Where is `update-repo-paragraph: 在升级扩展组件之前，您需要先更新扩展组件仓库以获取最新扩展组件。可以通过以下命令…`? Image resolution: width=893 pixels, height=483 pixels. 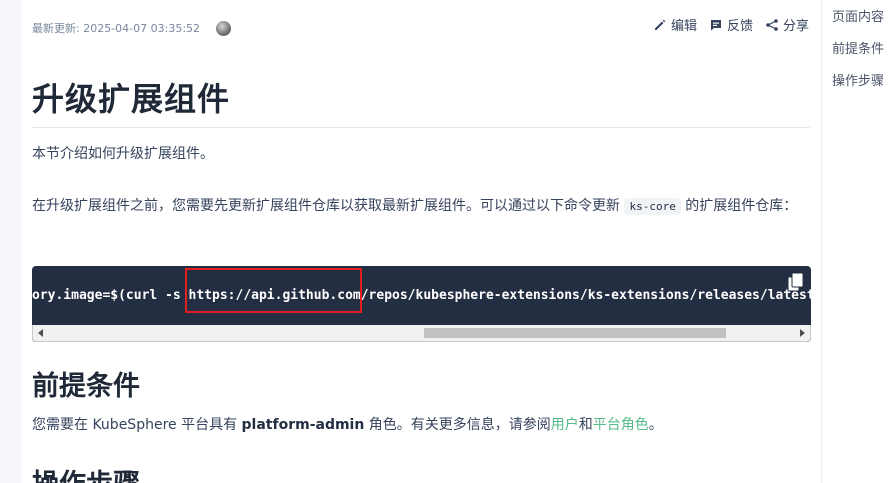 update-repo-paragraph: 在升级扩展组件之前，您需要先更新扩展组件仓库以获取最新扩展组件。可以通过以下命令… is located at coordinates (421, 206).